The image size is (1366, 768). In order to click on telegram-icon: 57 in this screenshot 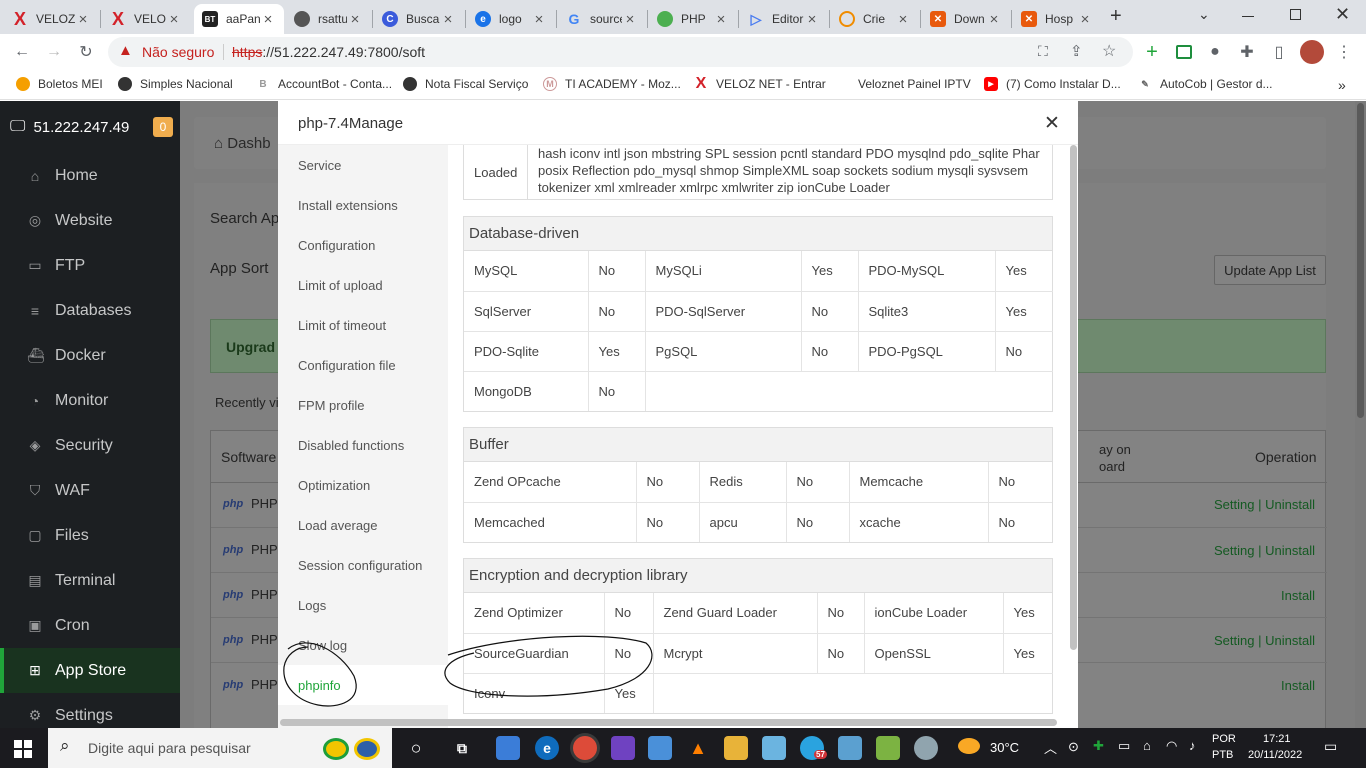, I will do `click(813, 748)`.